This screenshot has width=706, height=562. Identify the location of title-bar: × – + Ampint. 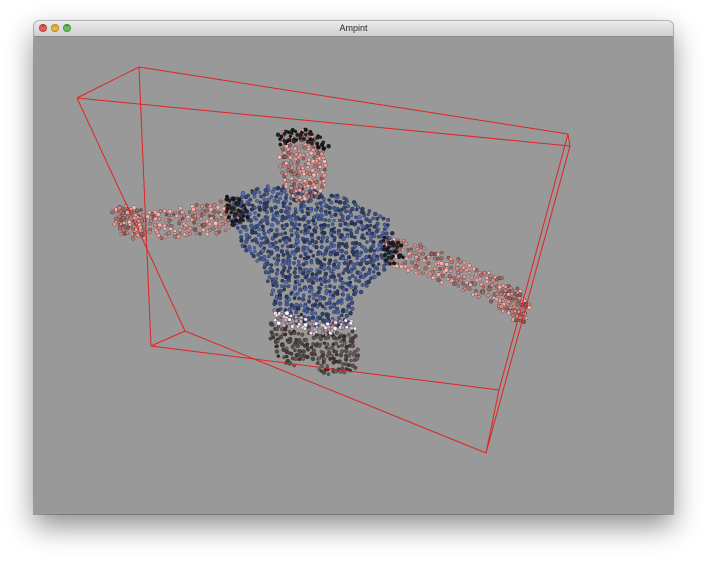
(353, 29).